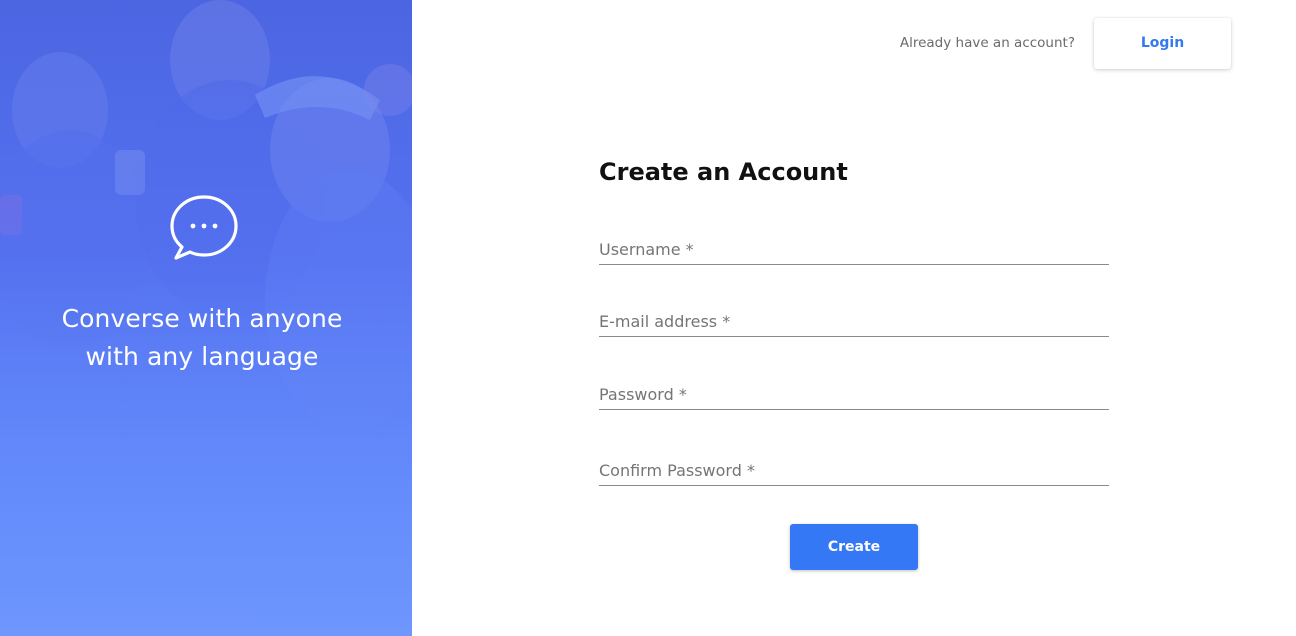 This screenshot has width=1296, height=636. I want to click on username-input, so click(856, 250).